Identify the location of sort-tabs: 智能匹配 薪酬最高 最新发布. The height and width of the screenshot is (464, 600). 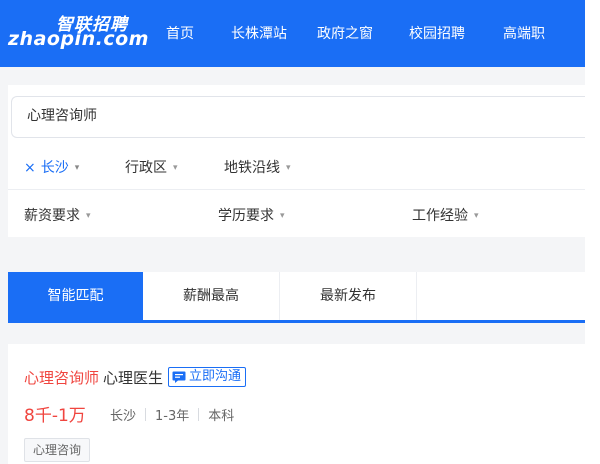
(296, 297).